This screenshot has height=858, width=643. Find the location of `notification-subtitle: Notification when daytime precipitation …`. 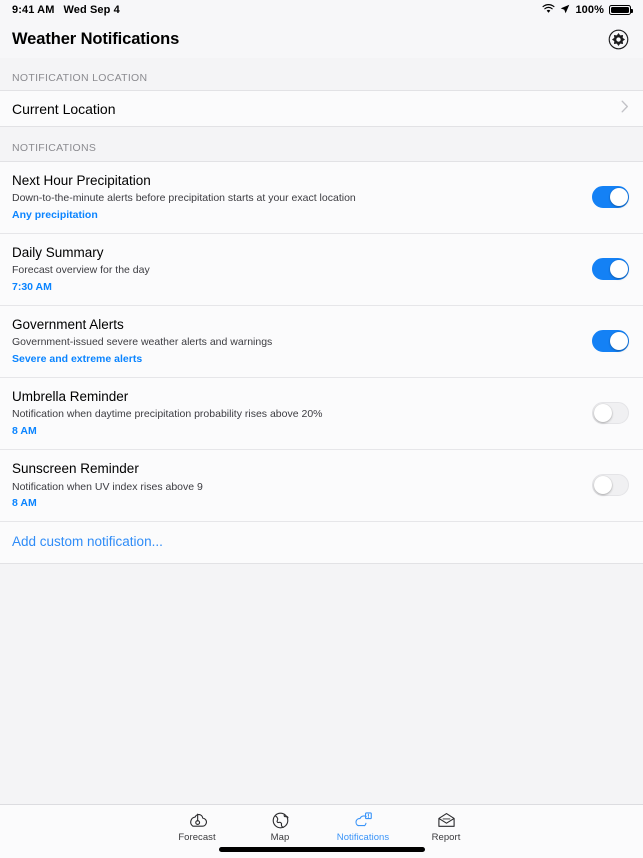

notification-subtitle: Notification when daytime precipitation … is located at coordinates (167, 414).